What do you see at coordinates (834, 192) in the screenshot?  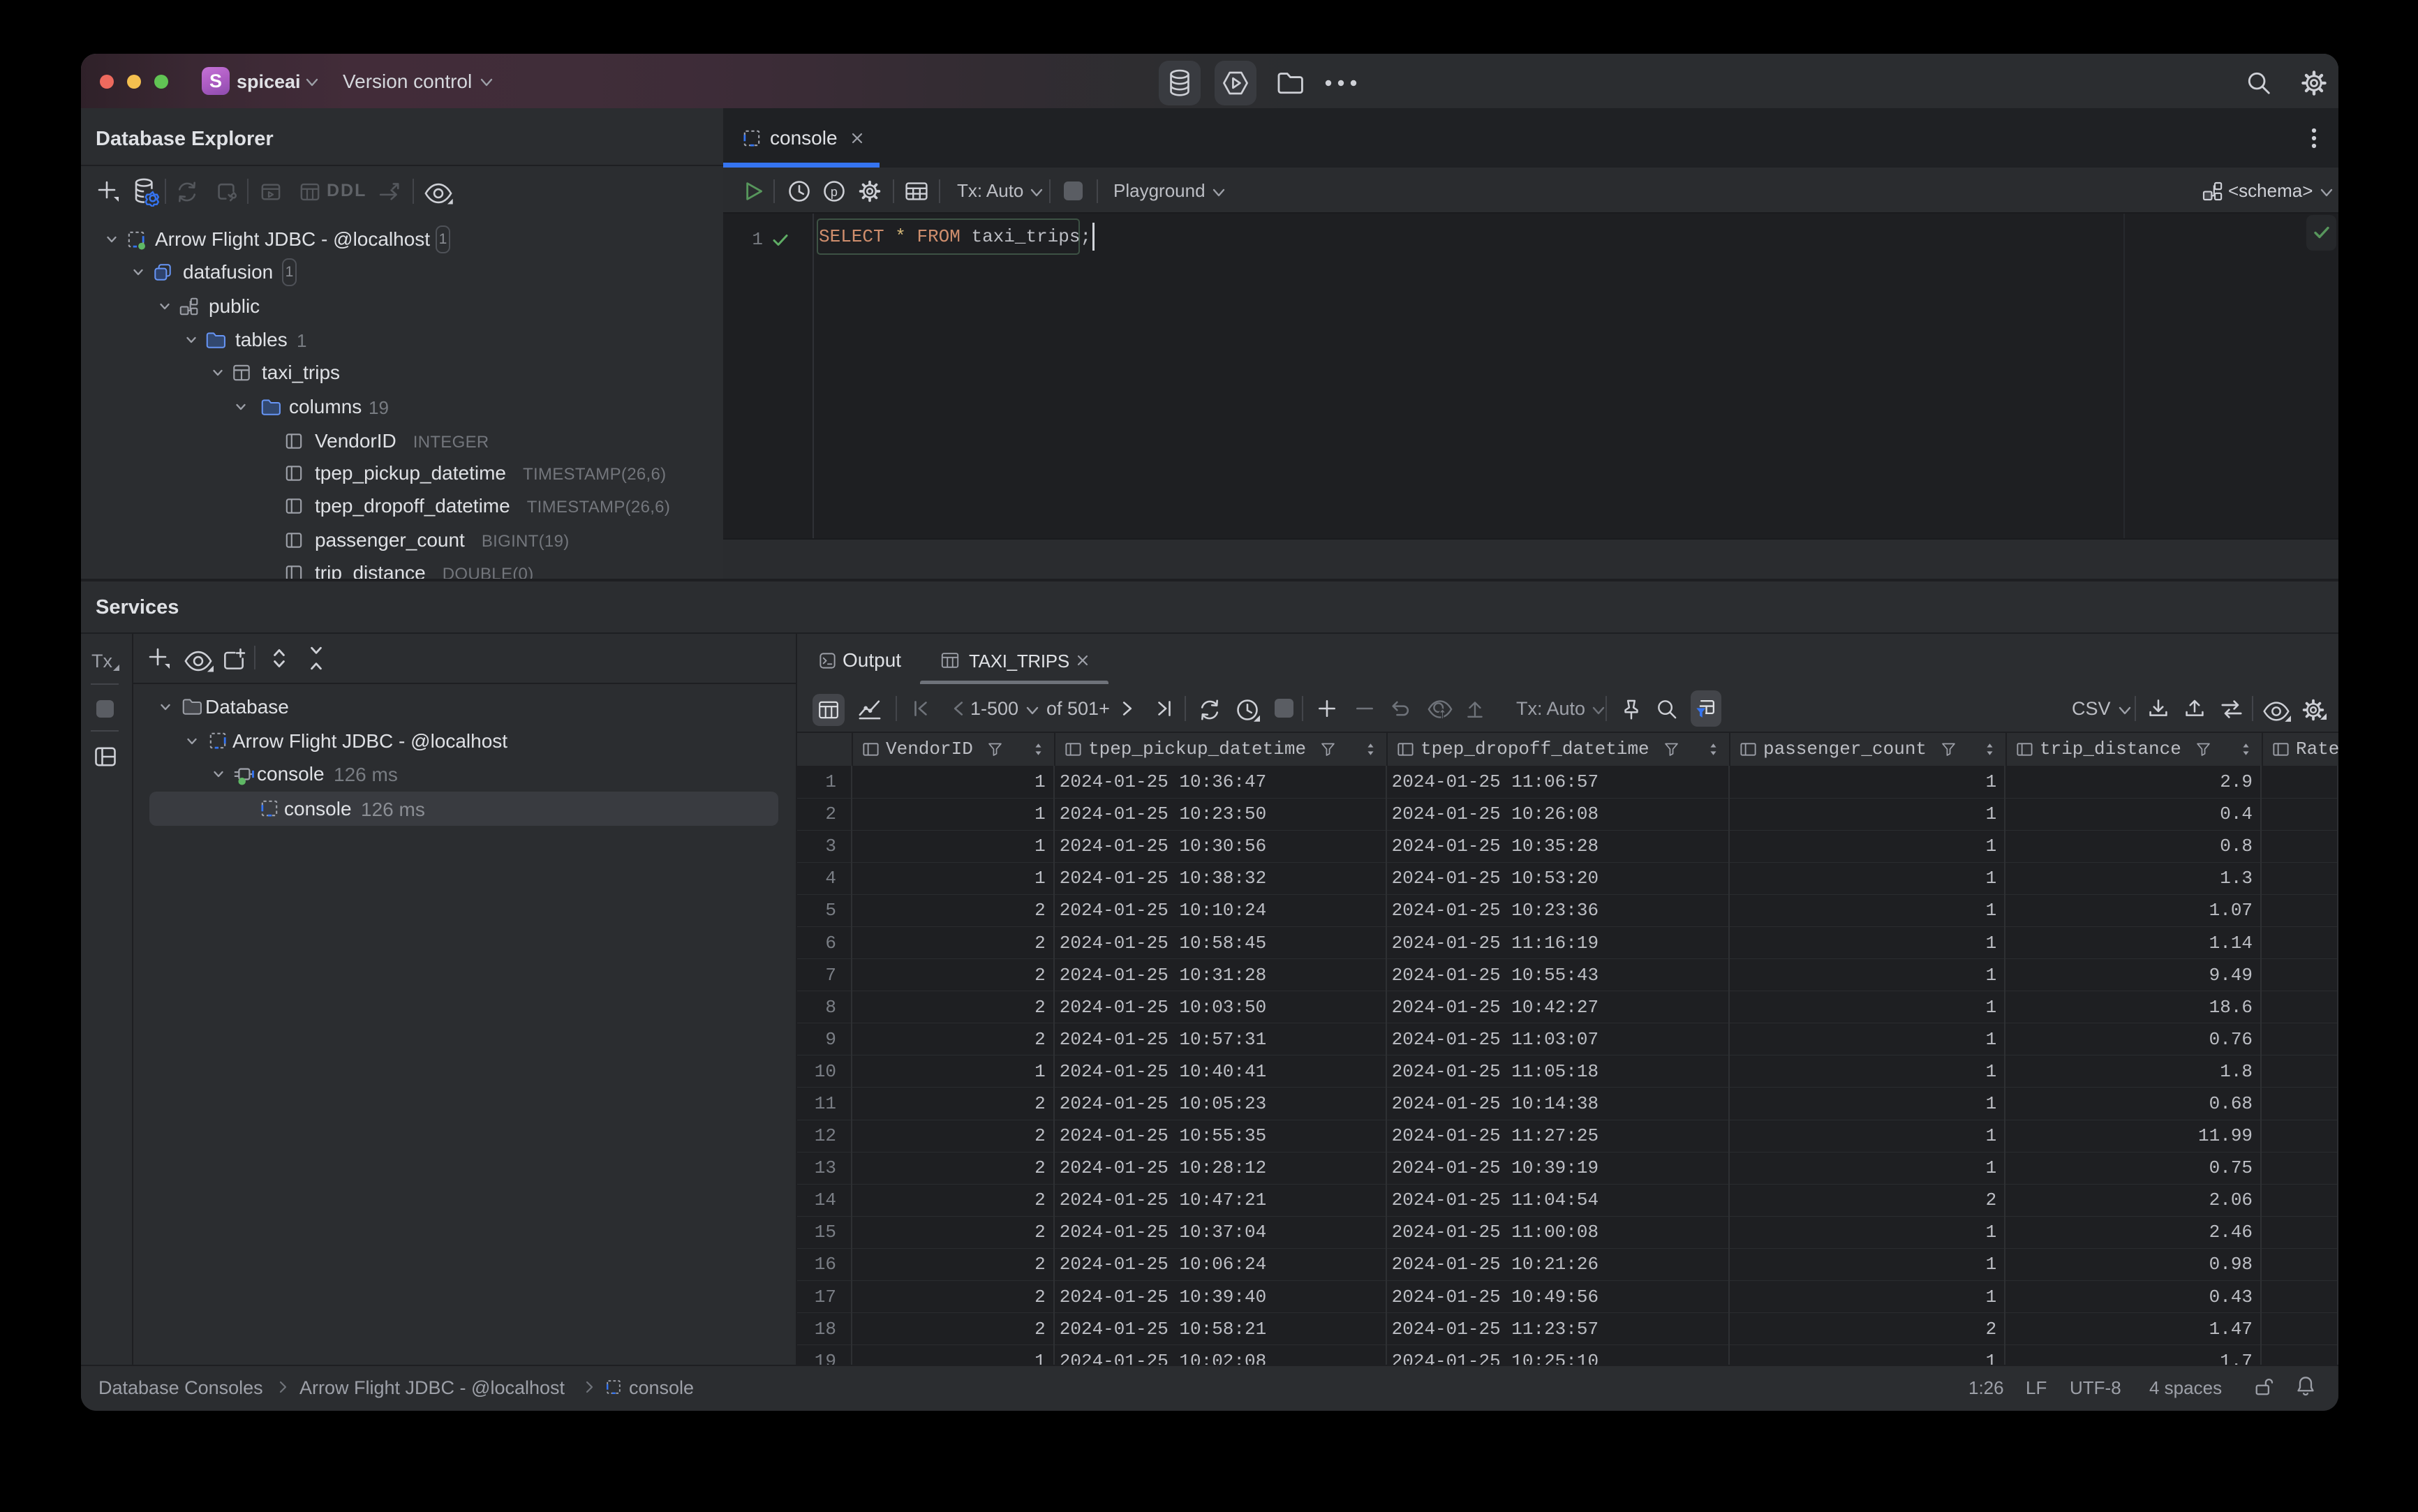 I see `svg-text: p` at bounding box center [834, 192].